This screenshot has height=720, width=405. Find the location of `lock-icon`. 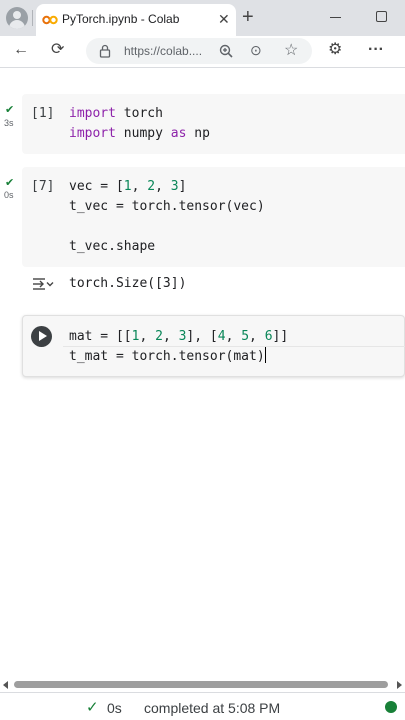

lock-icon is located at coordinates (105, 51).